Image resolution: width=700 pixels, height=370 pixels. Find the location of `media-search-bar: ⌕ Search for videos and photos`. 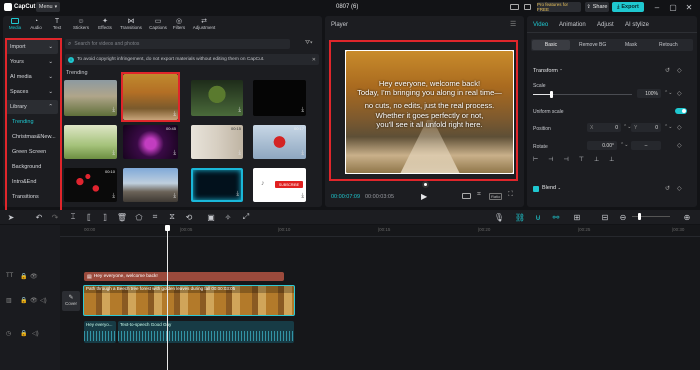

media-search-bar: ⌕ Search for videos and photos is located at coordinates (177, 44).